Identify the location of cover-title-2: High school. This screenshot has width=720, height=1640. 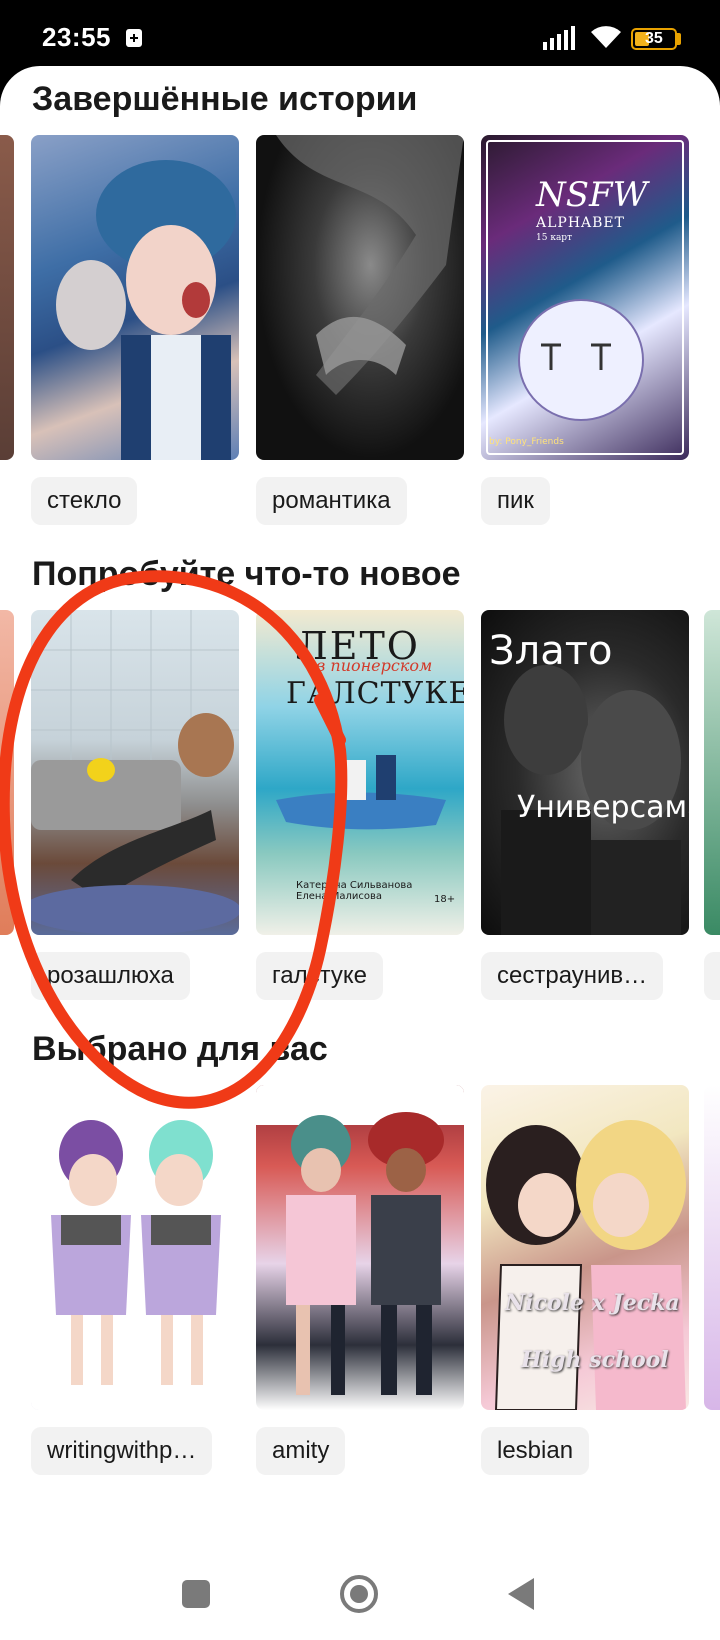
(595, 1360).